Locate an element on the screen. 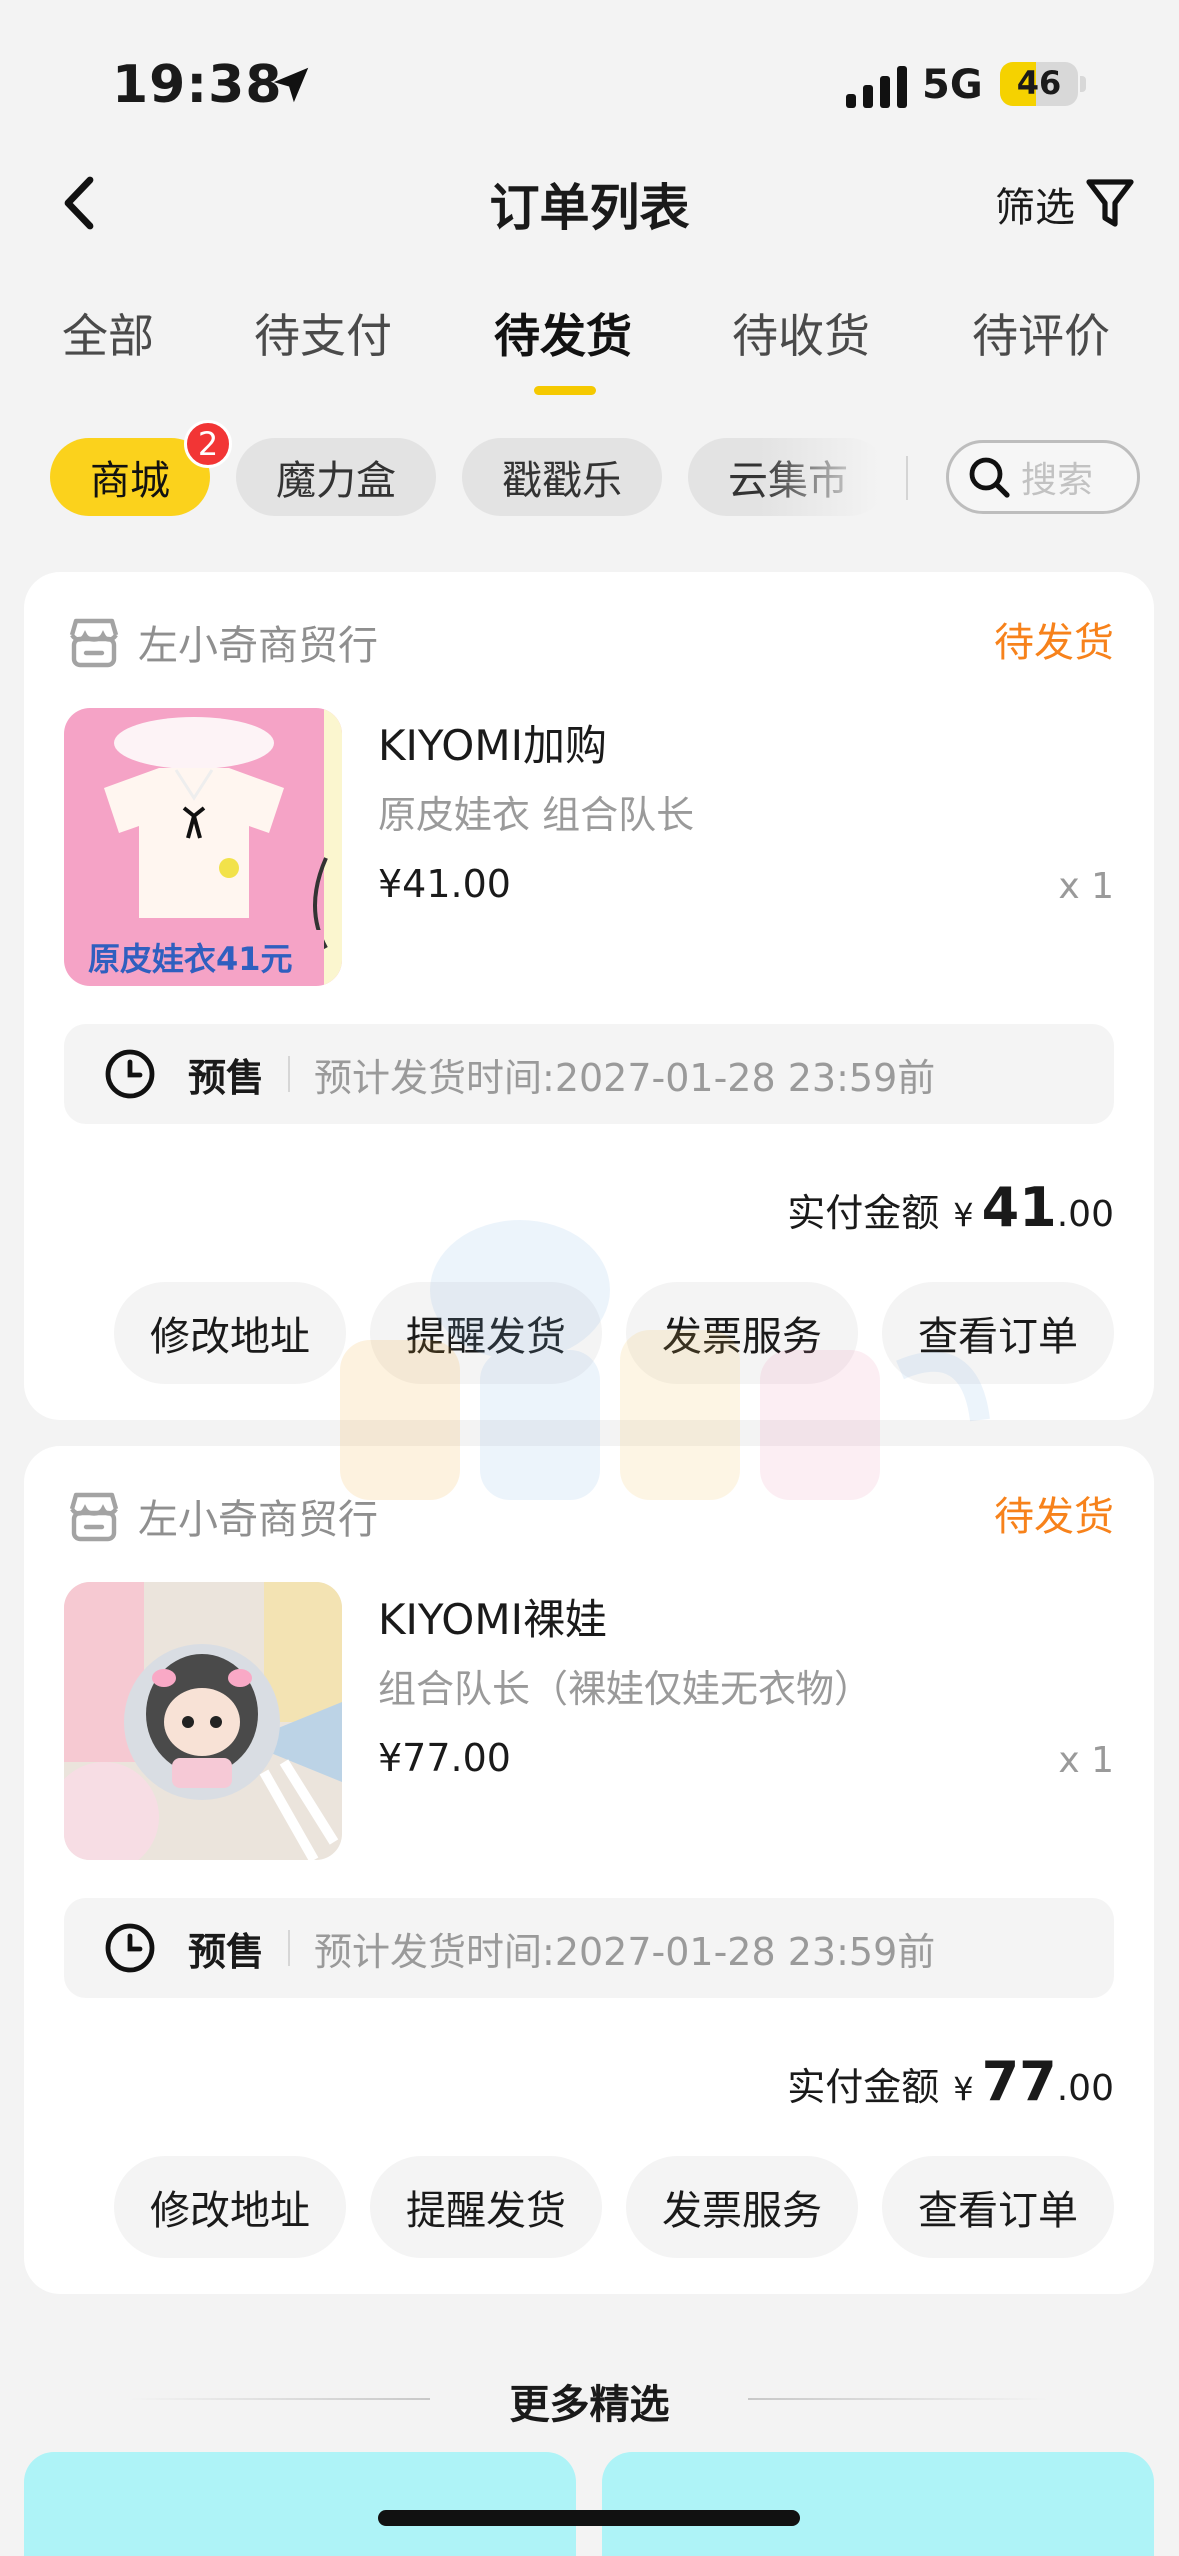 The image size is (1179, 2556). product-image is located at coordinates (203, 1721).